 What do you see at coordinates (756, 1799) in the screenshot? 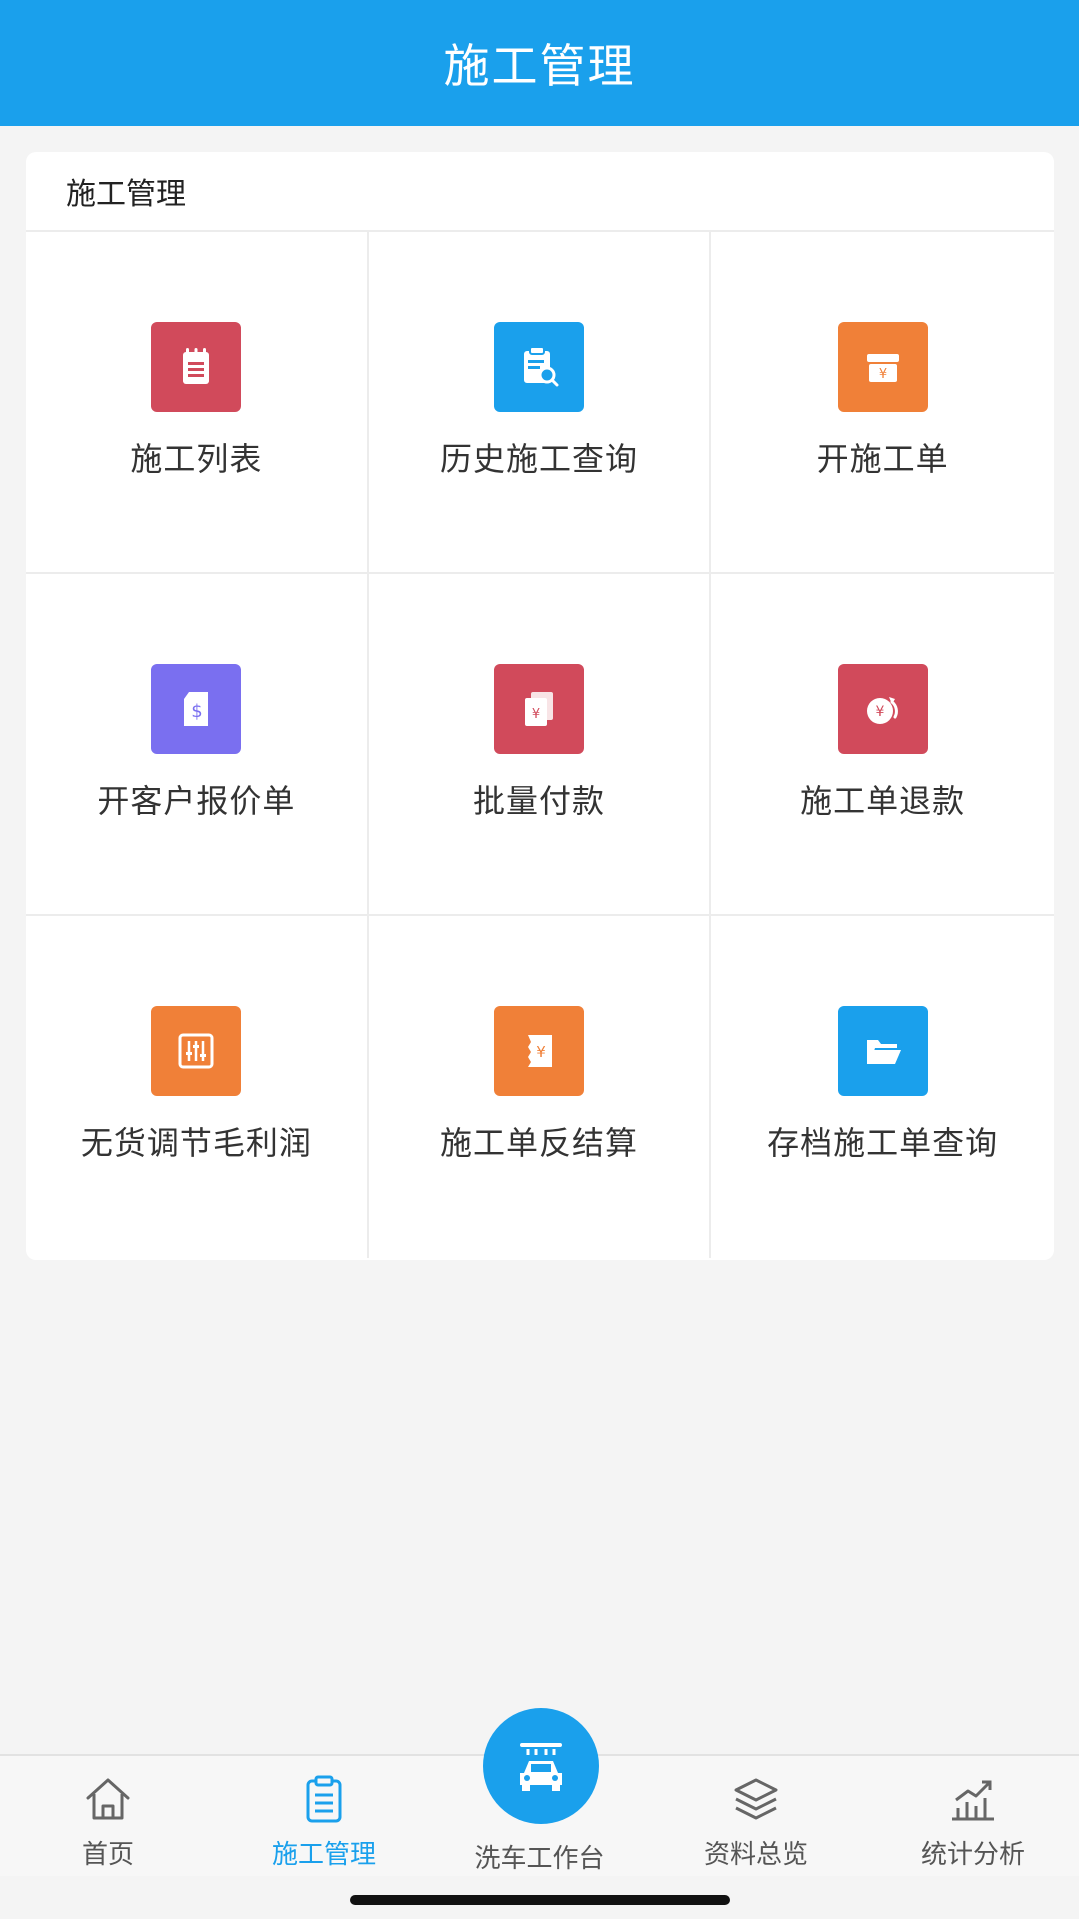
I see `layers-icon` at bounding box center [756, 1799].